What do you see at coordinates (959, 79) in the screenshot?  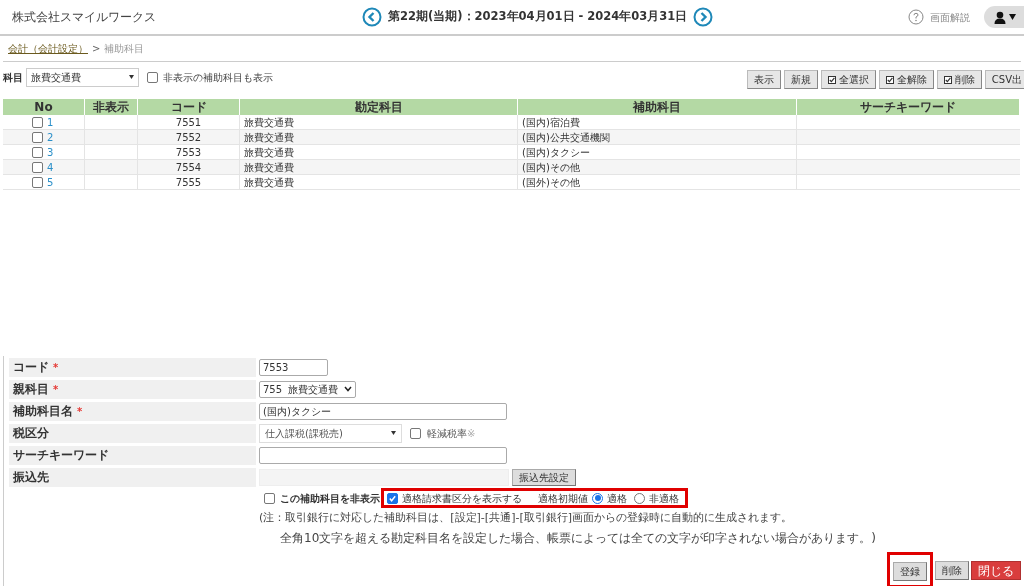 I see `toolbar-button: 削除` at bounding box center [959, 79].